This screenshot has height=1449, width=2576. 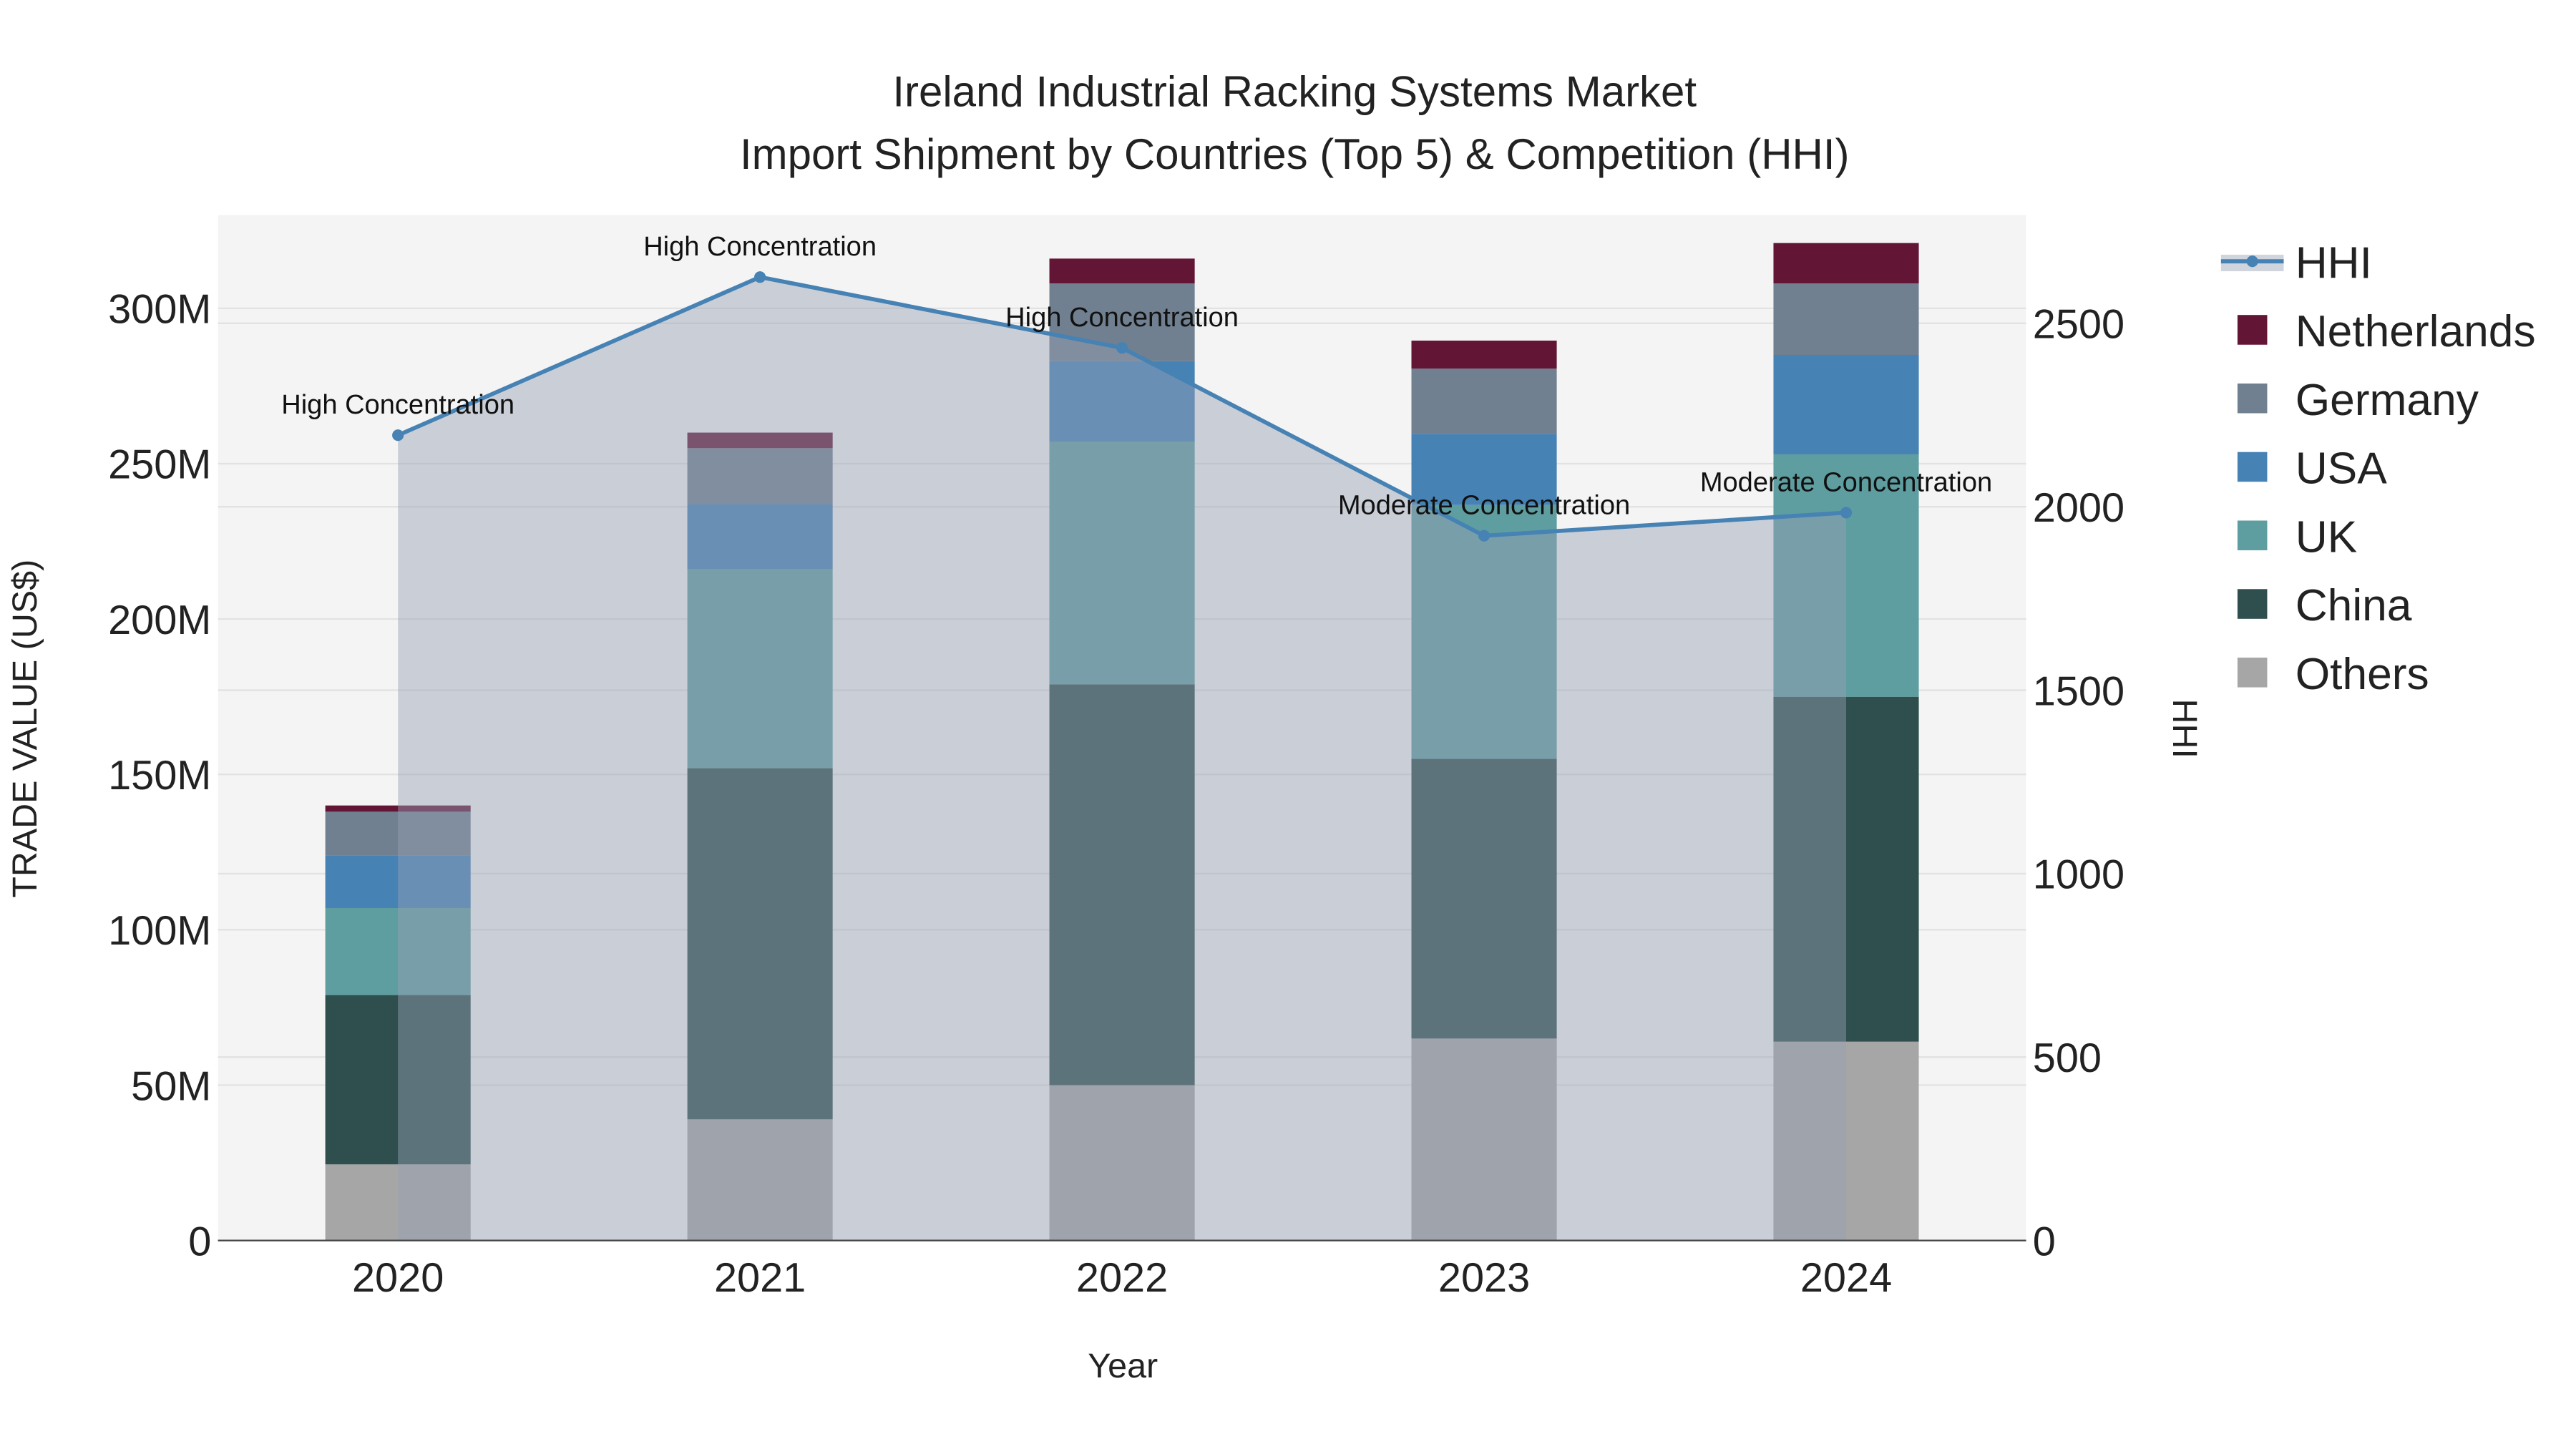 What do you see at coordinates (2252, 467) in the screenshot?
I see `legend-swatch-usa` at bounding box center [2252, 467].